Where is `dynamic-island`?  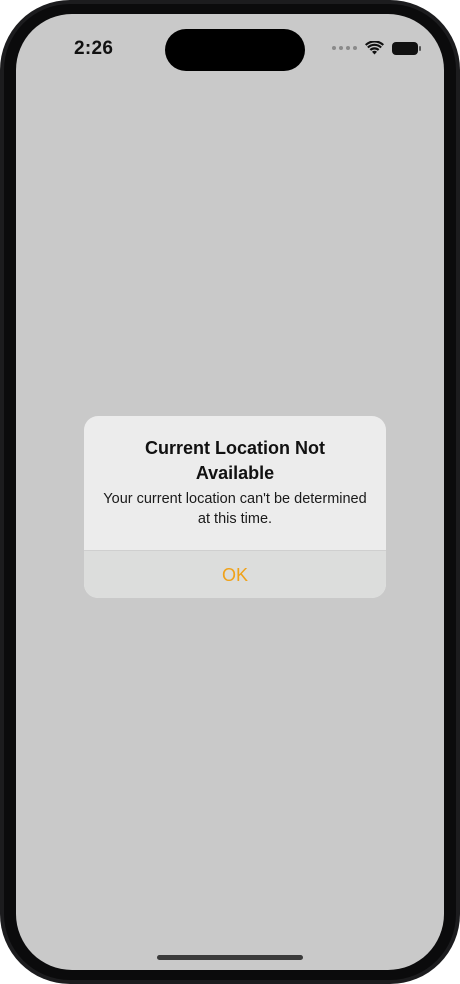
dynamic-island is located at coordinates (235, 50).